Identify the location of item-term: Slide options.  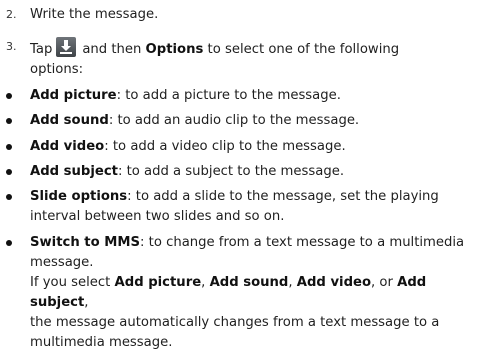
(79, 196).